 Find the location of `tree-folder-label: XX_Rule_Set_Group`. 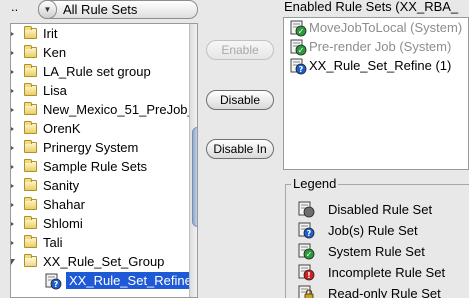

tree-folder-label: XX_Rule_Set_Group is located at coordinates (104, 261).